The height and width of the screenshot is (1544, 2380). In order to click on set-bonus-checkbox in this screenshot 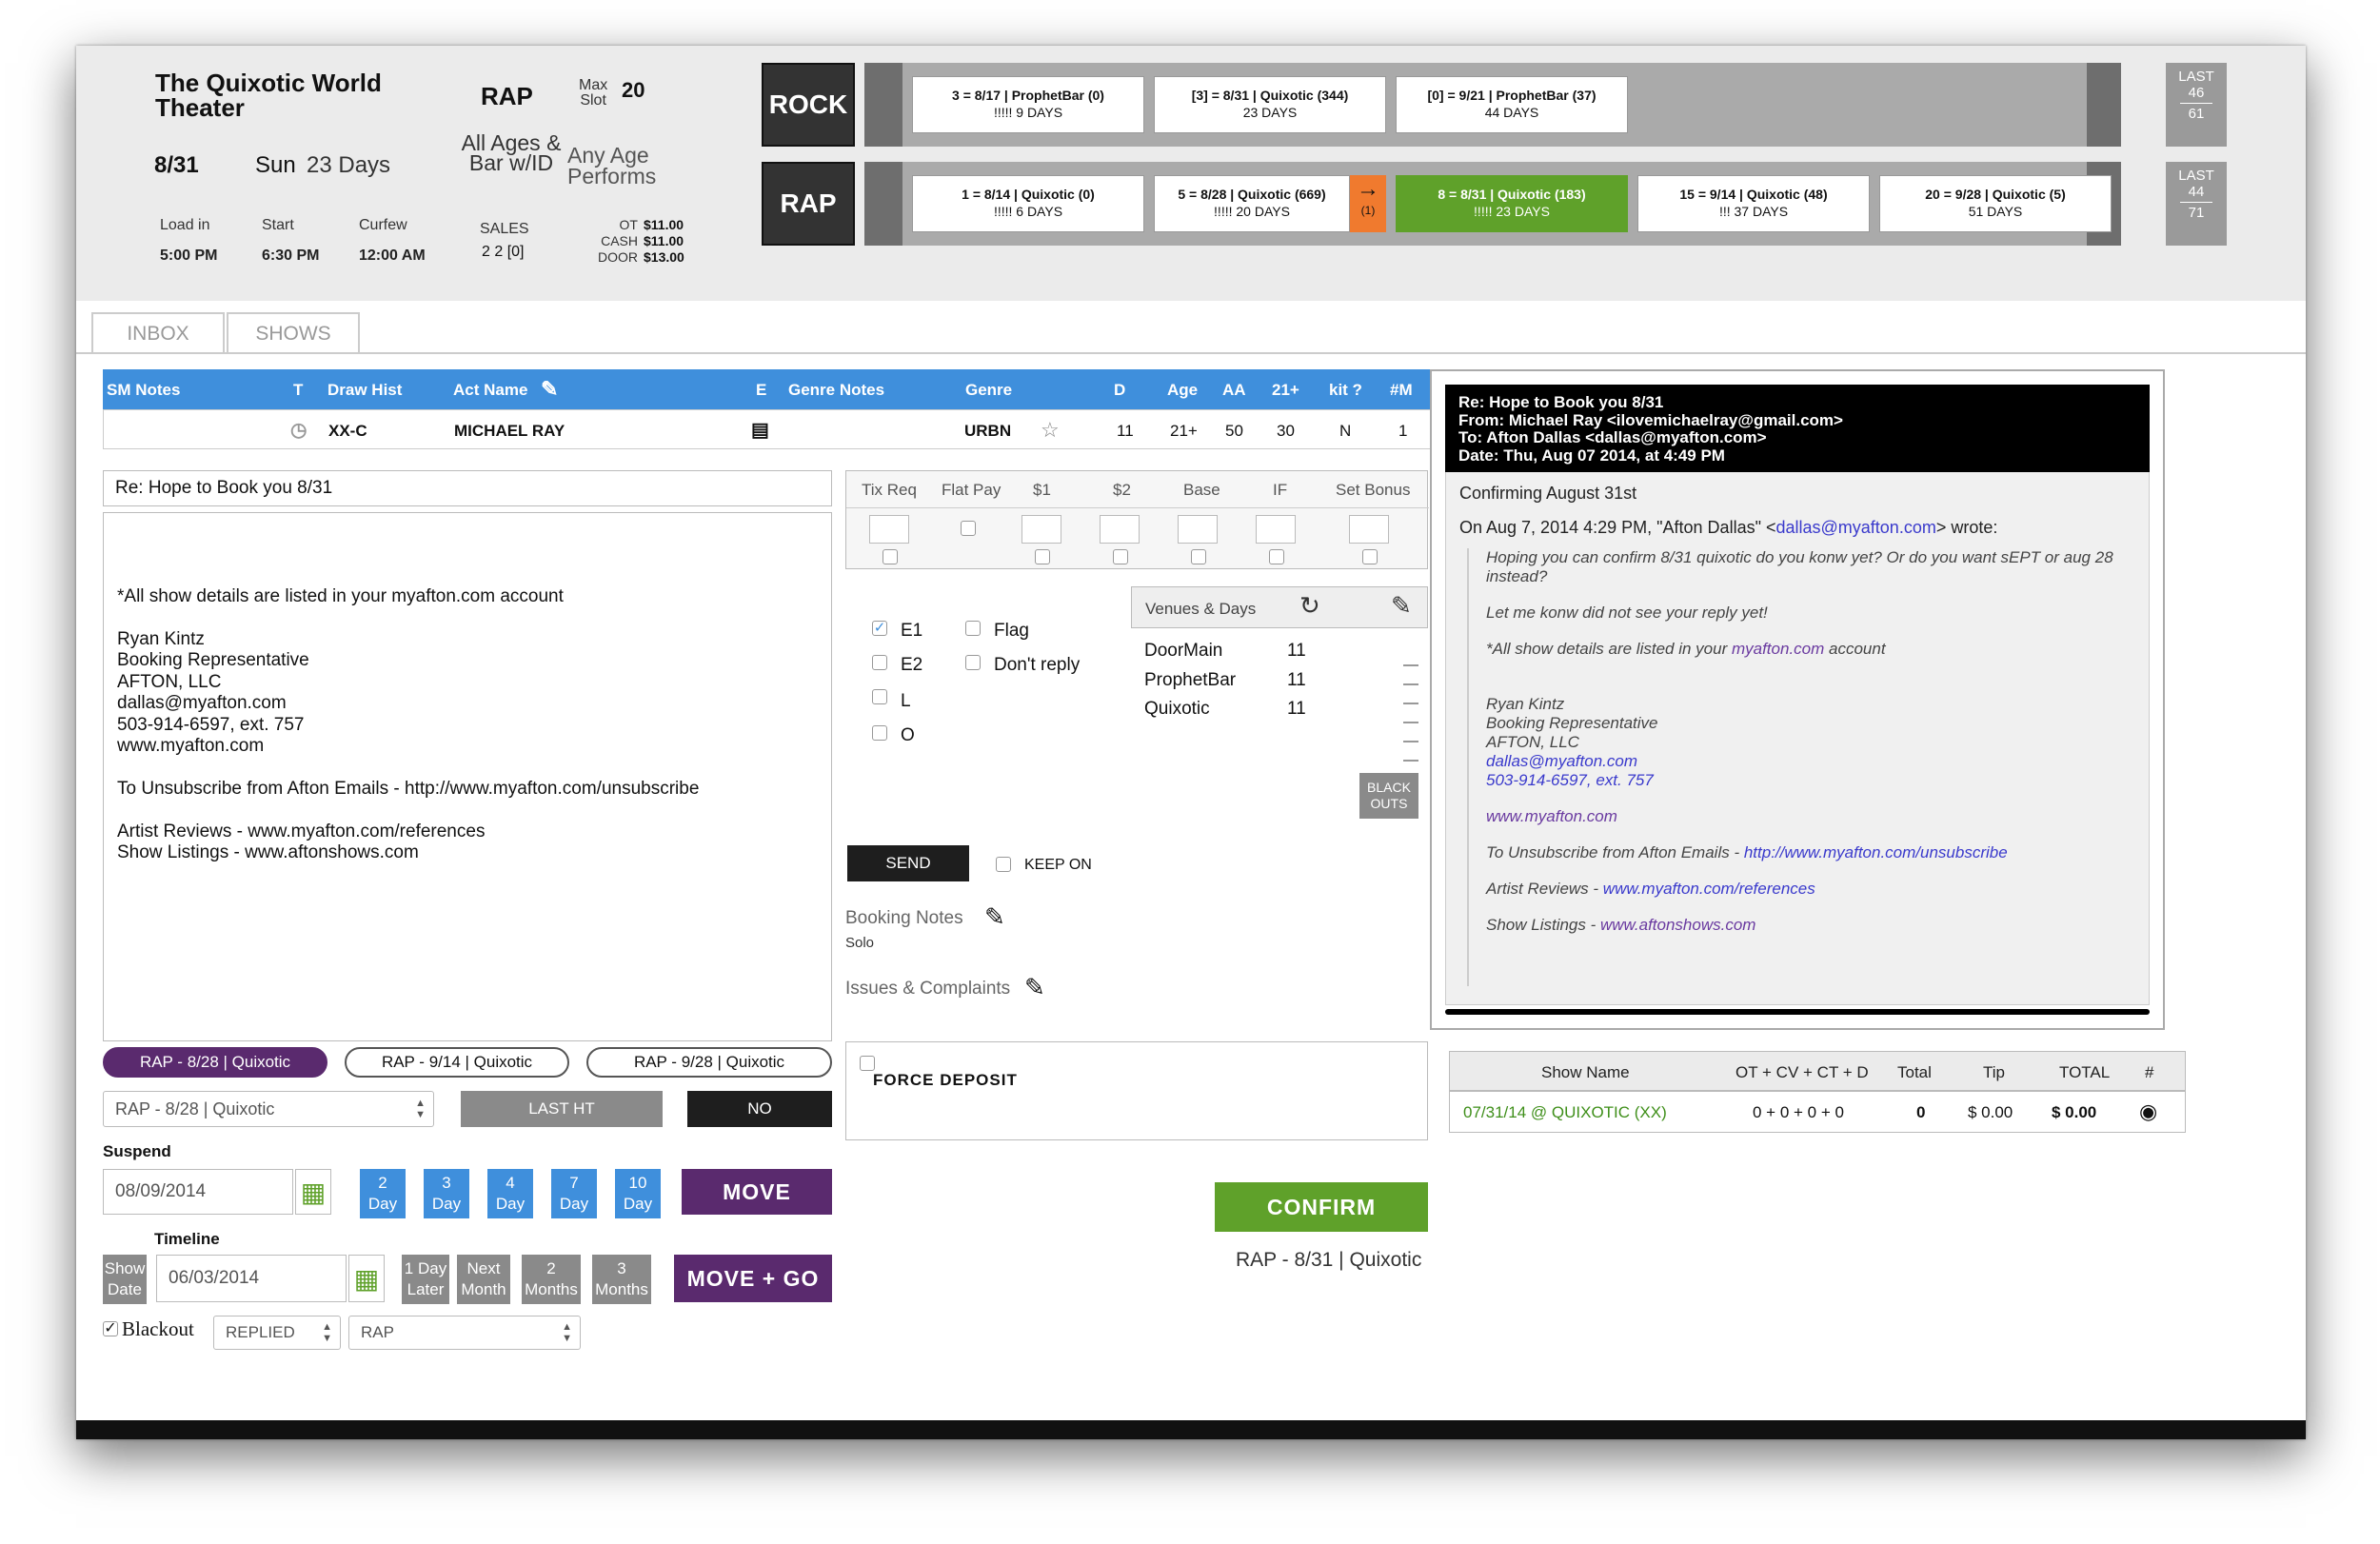, I will do `click(1370, 556)`.